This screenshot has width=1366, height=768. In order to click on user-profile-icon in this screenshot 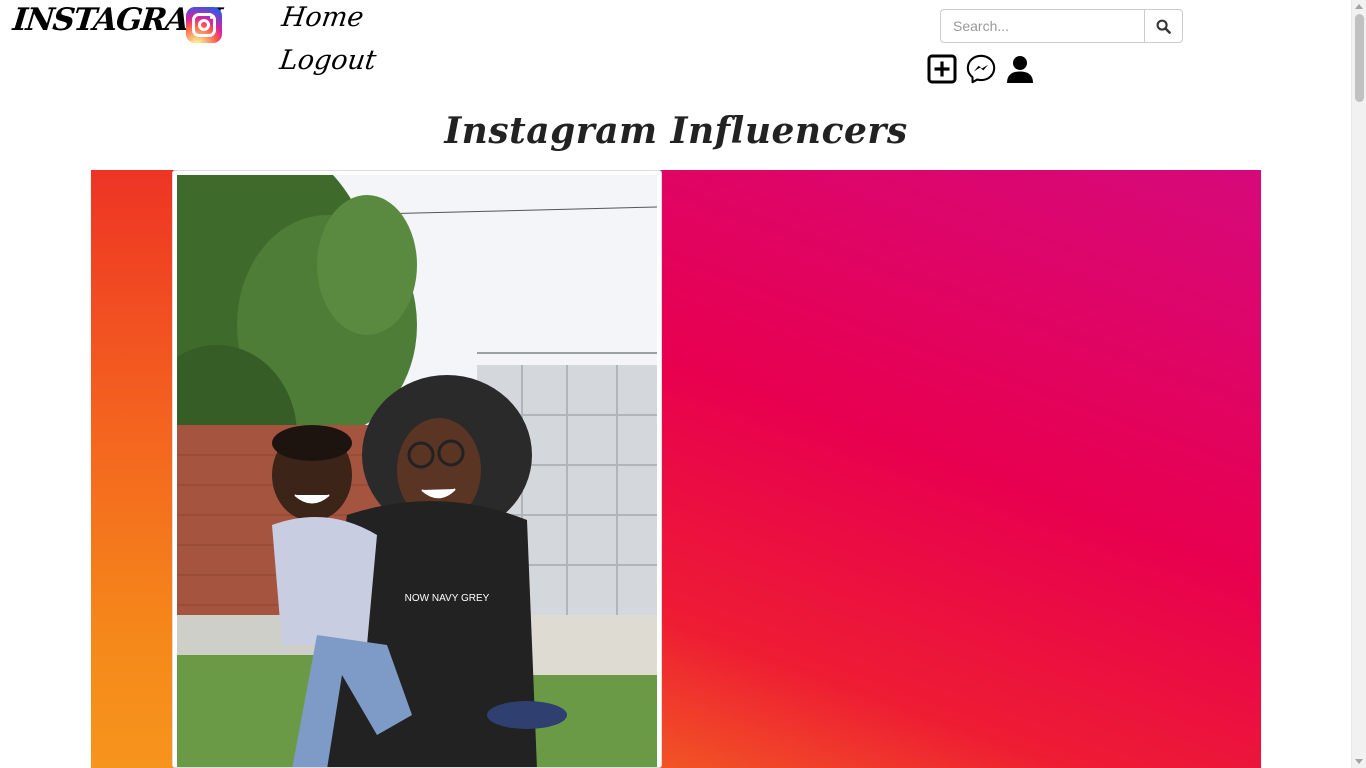, I will do `click(1020, 69)`.